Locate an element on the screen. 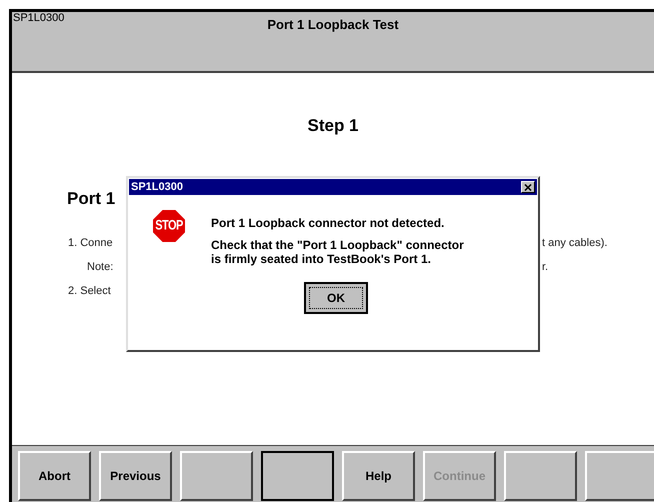 Image resolution: width=654 pixels, height=502 pixels. instruction-text: Note: is located at coordinates (100, 267).